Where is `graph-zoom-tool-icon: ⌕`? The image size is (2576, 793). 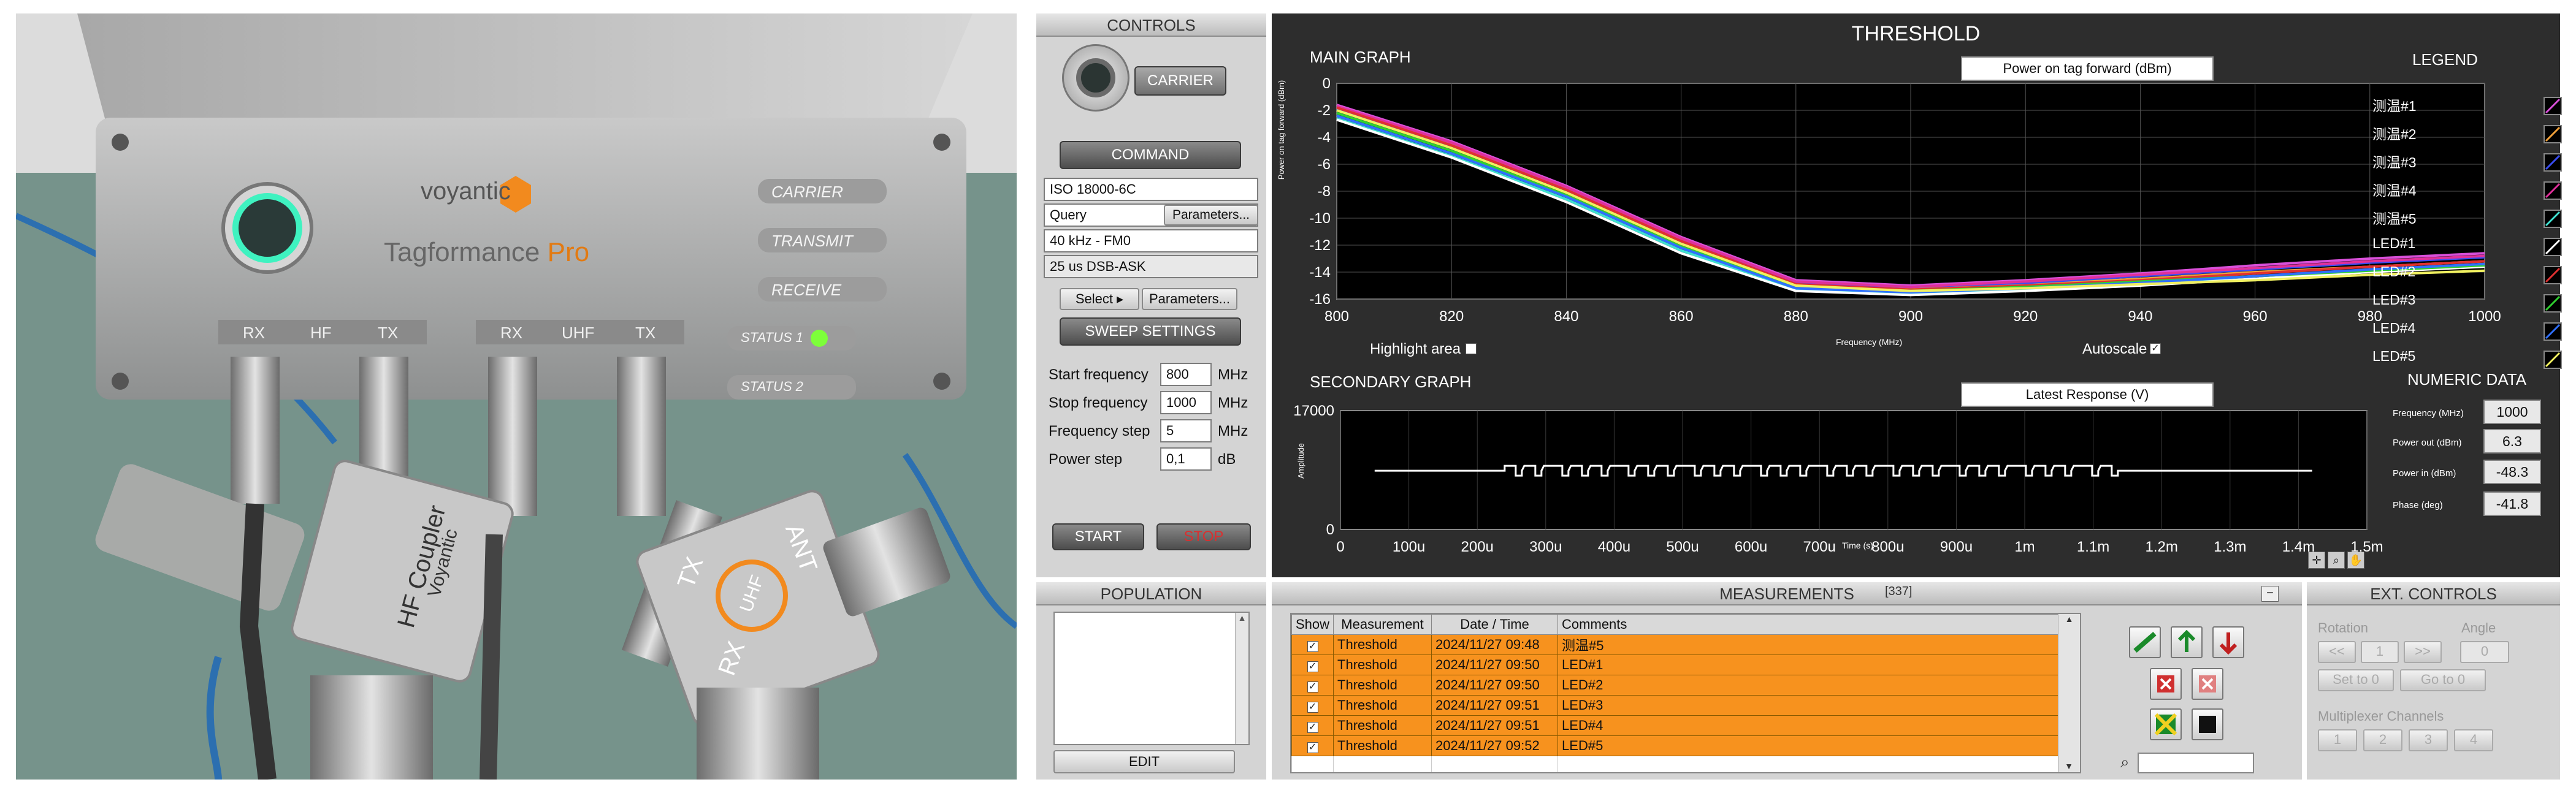 graph-zoom-tool-icon: ⌕ is located at coordinates (2336, 561).